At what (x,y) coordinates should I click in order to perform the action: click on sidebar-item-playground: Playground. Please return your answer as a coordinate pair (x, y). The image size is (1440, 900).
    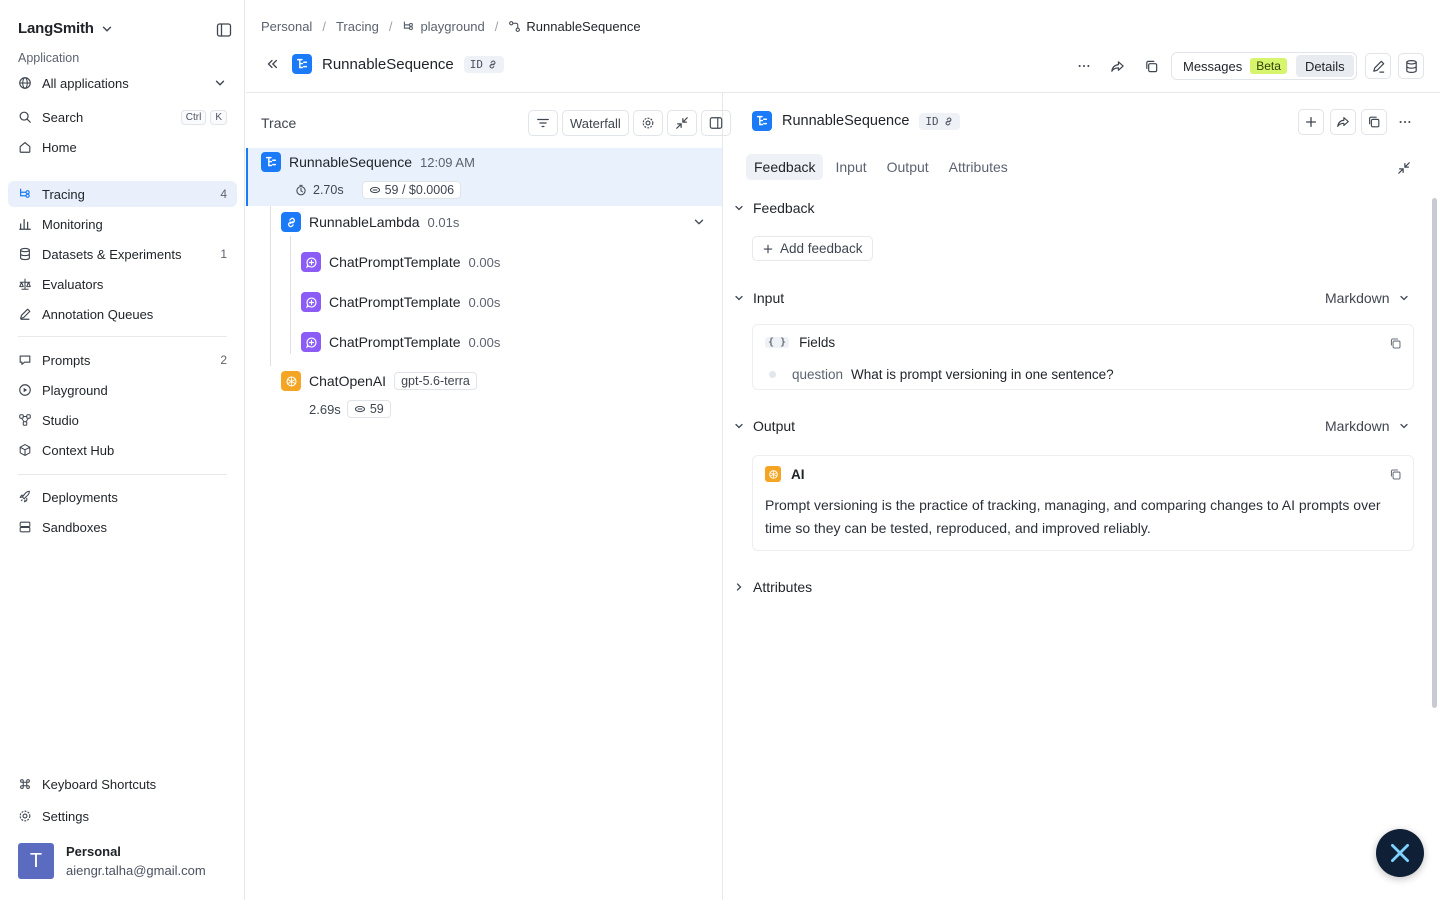
    Looking at the image, I should click on (122, 390).